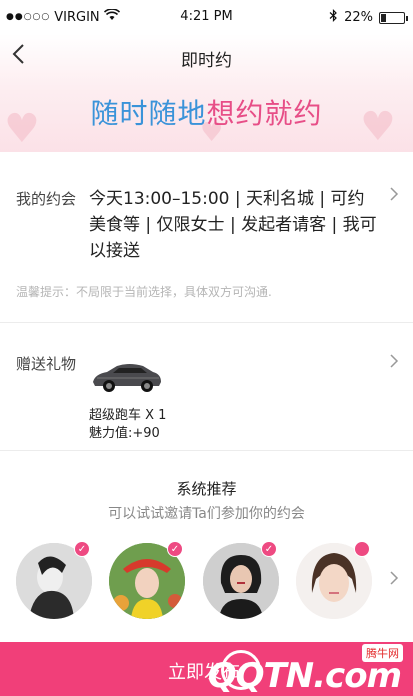 The height and width of the screenshot is (696, 413). I want to click on battery-percent: 22%, so click(358, 17).